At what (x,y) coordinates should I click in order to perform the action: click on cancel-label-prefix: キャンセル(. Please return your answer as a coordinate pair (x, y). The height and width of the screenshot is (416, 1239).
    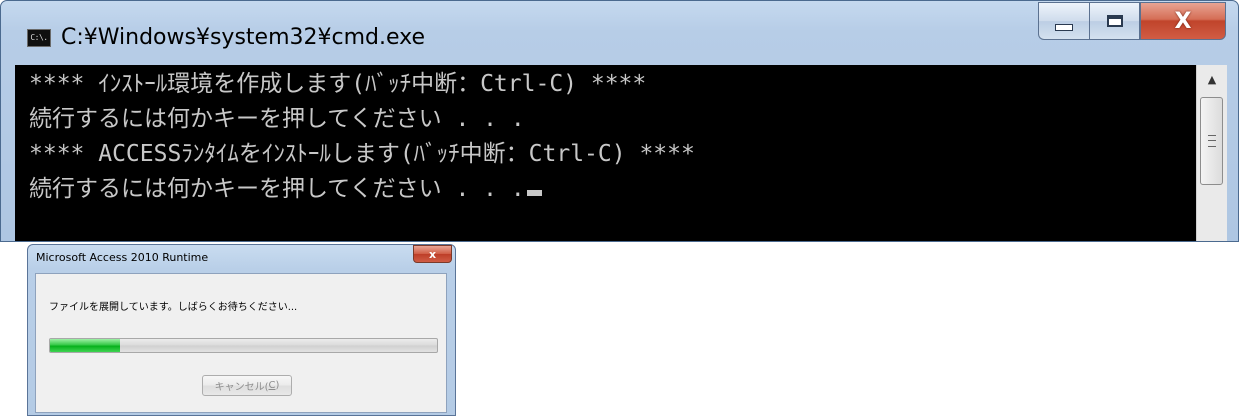
    Looking at the image, I should click on (241, 387).